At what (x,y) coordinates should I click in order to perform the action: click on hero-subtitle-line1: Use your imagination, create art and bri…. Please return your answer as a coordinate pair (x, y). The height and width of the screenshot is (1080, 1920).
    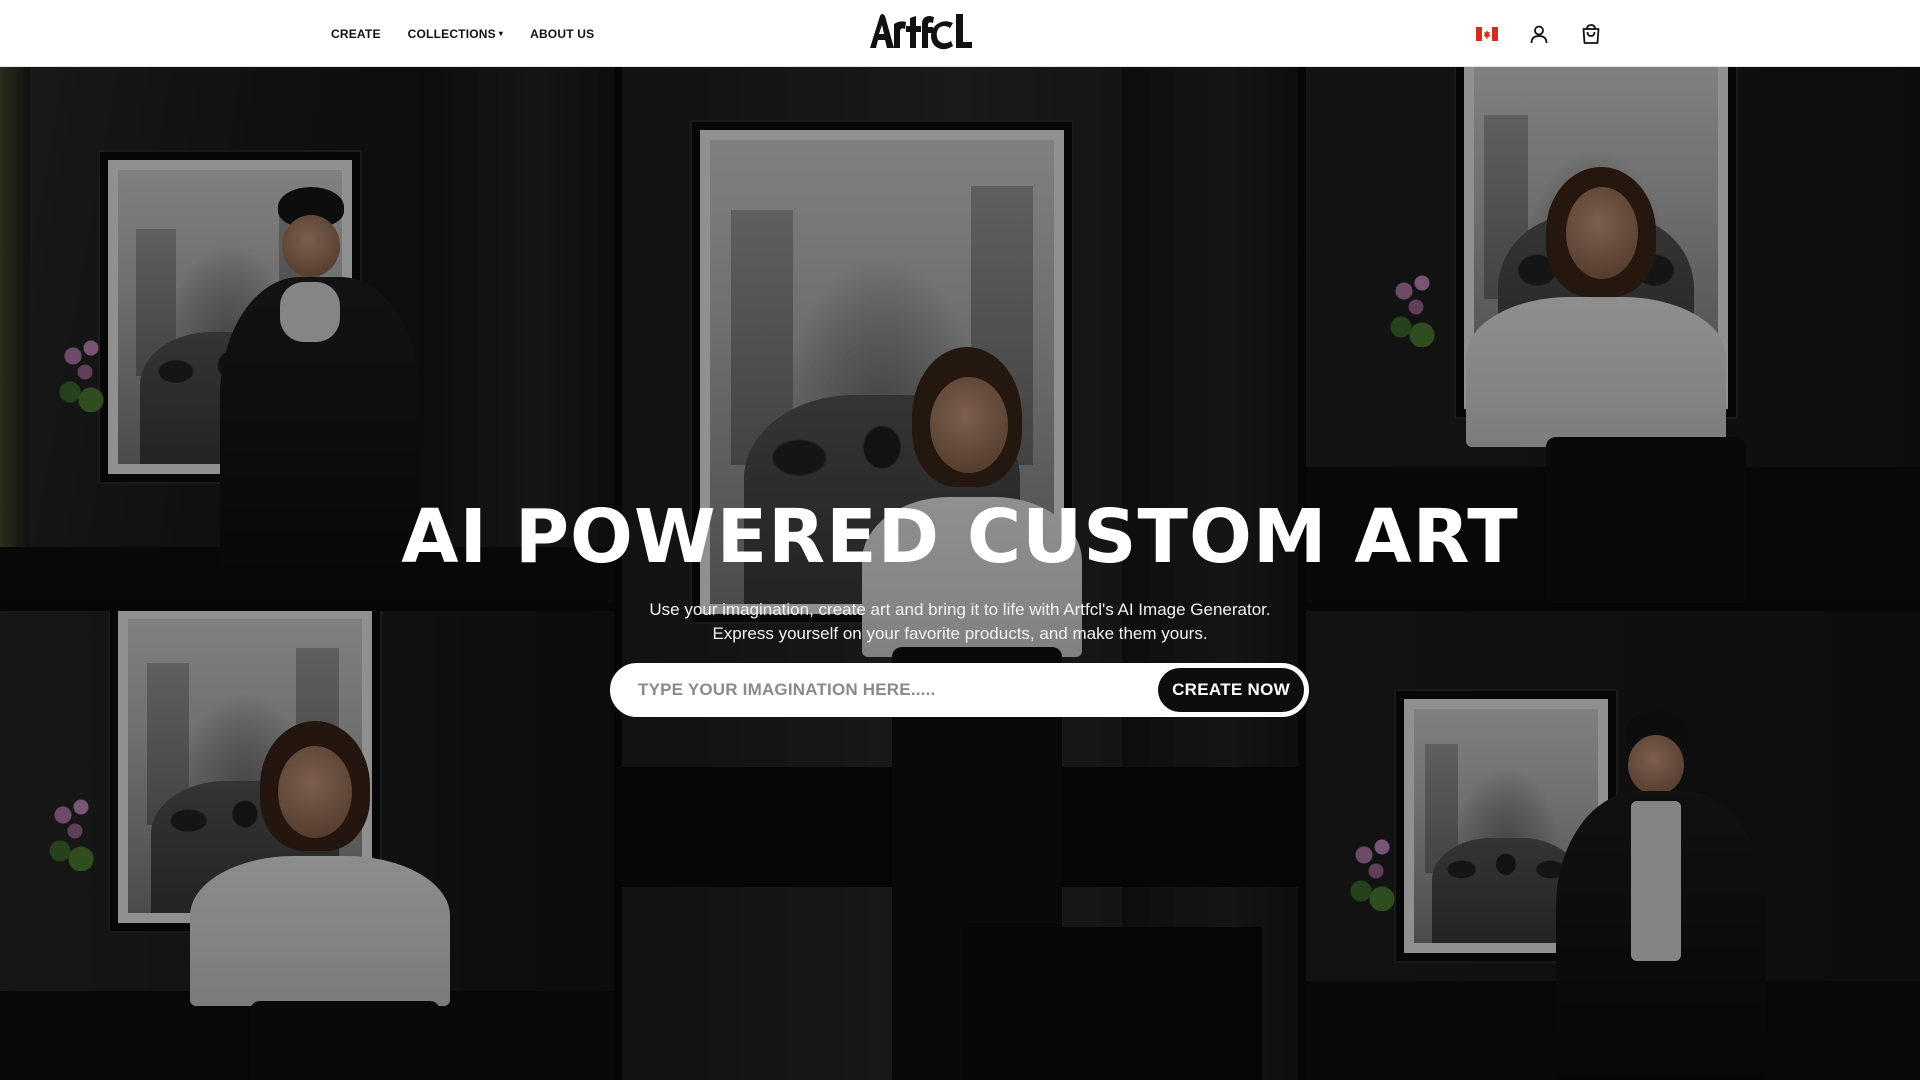
    Looking at the image, I should click on (960, 609).